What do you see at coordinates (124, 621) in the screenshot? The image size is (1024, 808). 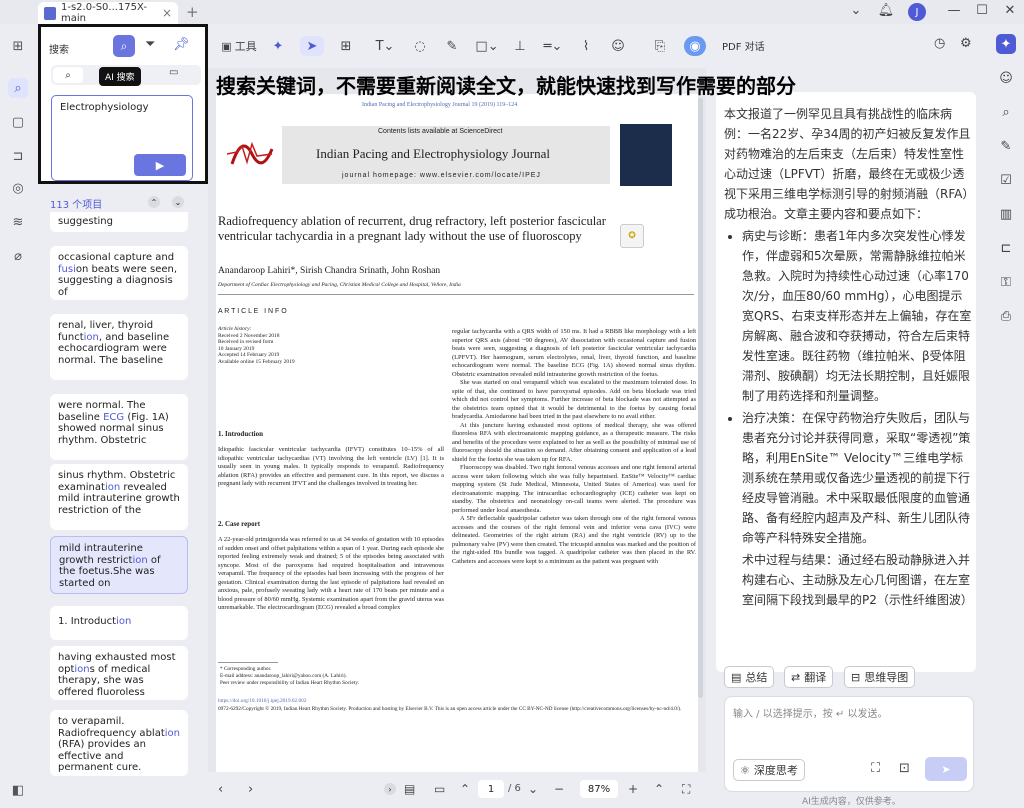 I see `result-highlight: ion` at bounding box center [124, 621].